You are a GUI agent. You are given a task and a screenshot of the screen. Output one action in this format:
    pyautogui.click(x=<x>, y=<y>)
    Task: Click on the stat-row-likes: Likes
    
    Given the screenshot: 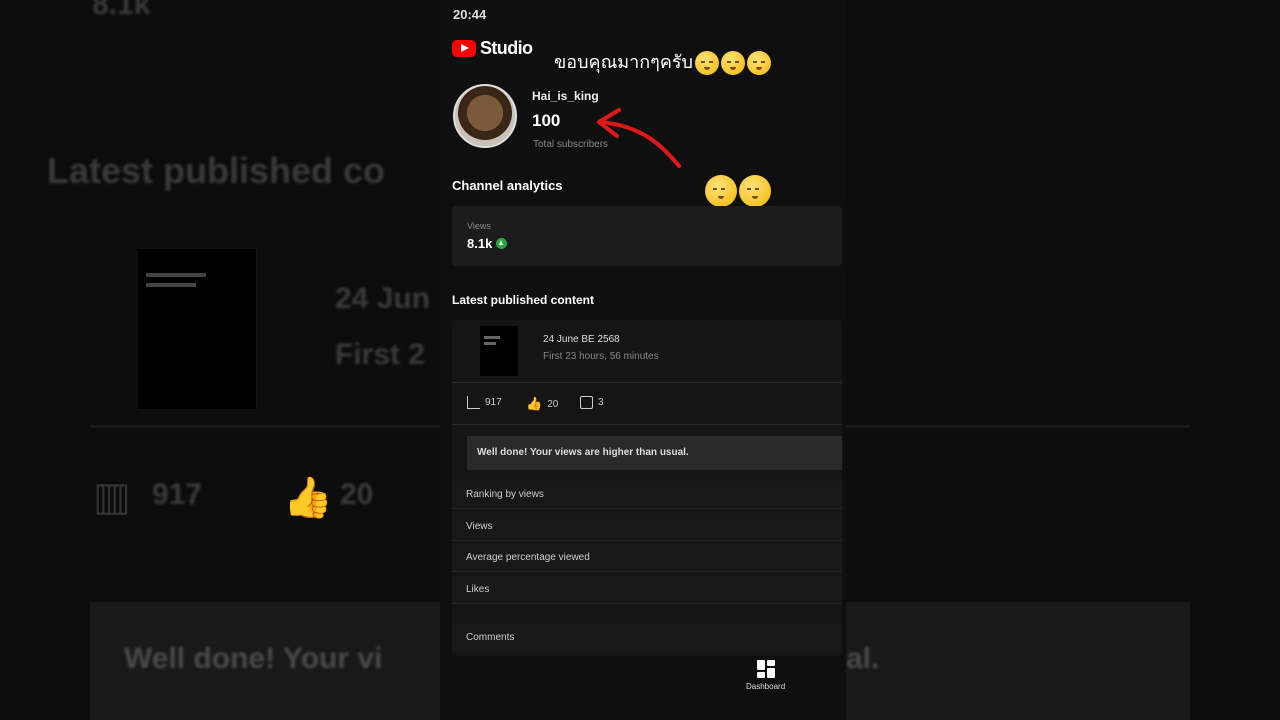 What is the action you would take?
    pyautogui.click(x=647, y=590)
    